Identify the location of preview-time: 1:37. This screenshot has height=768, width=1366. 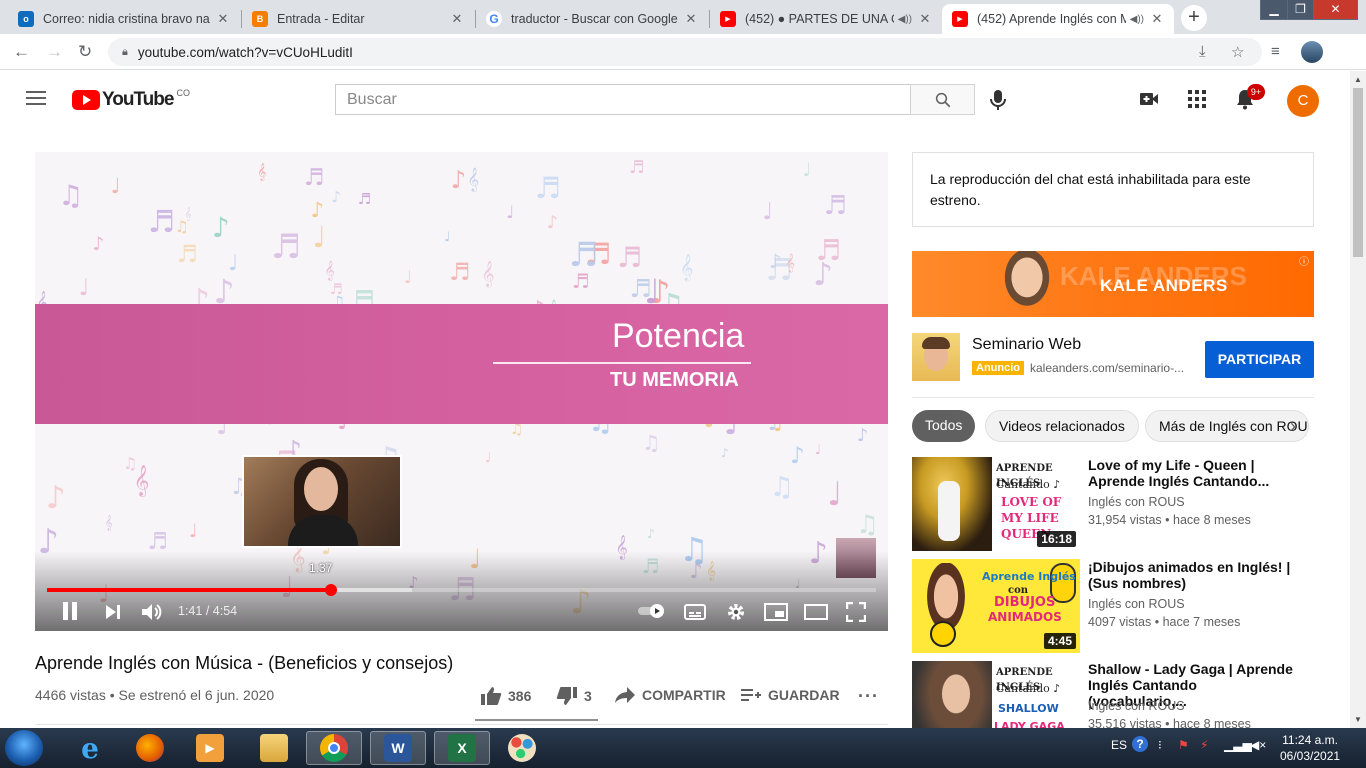
(321, 568).